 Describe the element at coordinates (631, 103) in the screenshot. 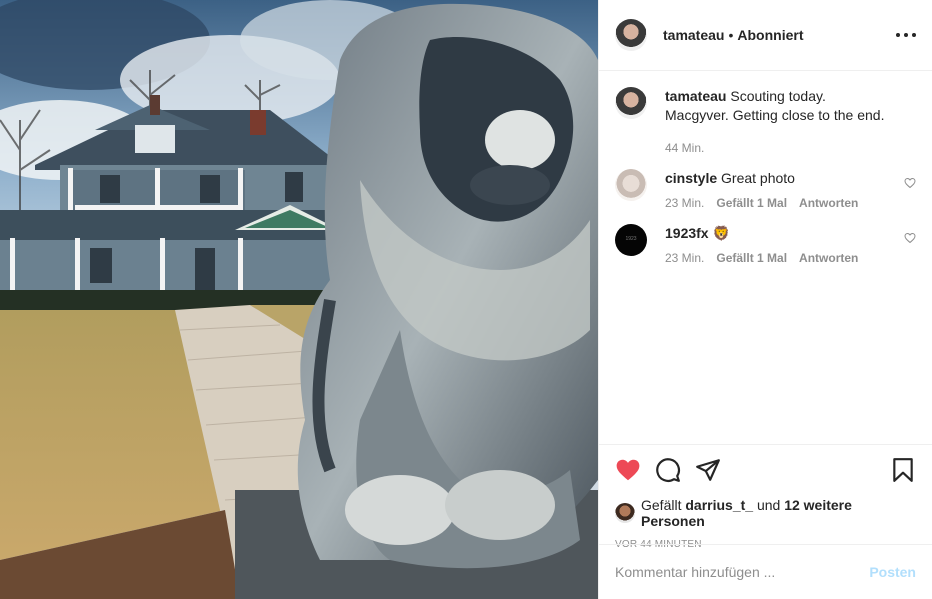

I see `caption-avatar` at that location.